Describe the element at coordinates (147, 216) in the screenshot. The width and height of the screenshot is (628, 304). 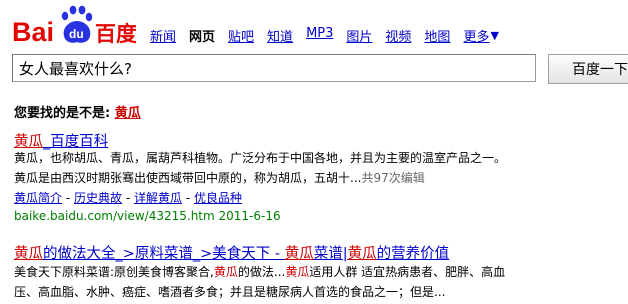
I see `result-url: baike.baidu.com/view/43215.htm 2011-6-16` at that location.